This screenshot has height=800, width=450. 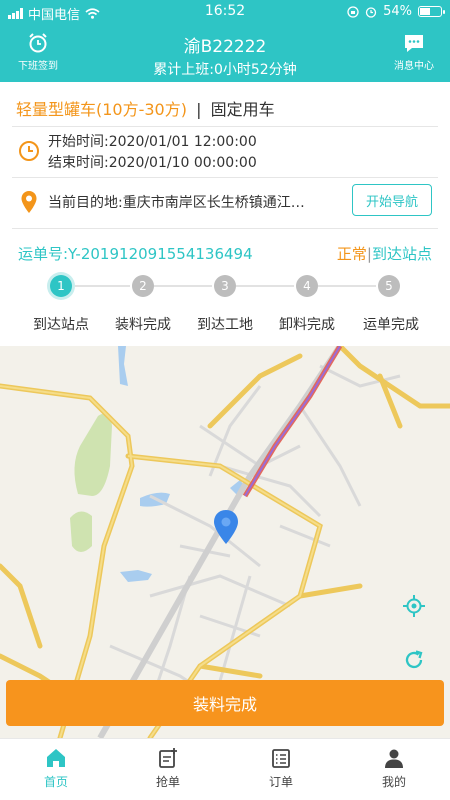 I want to click on home-icon, so click(x=56, y=758).